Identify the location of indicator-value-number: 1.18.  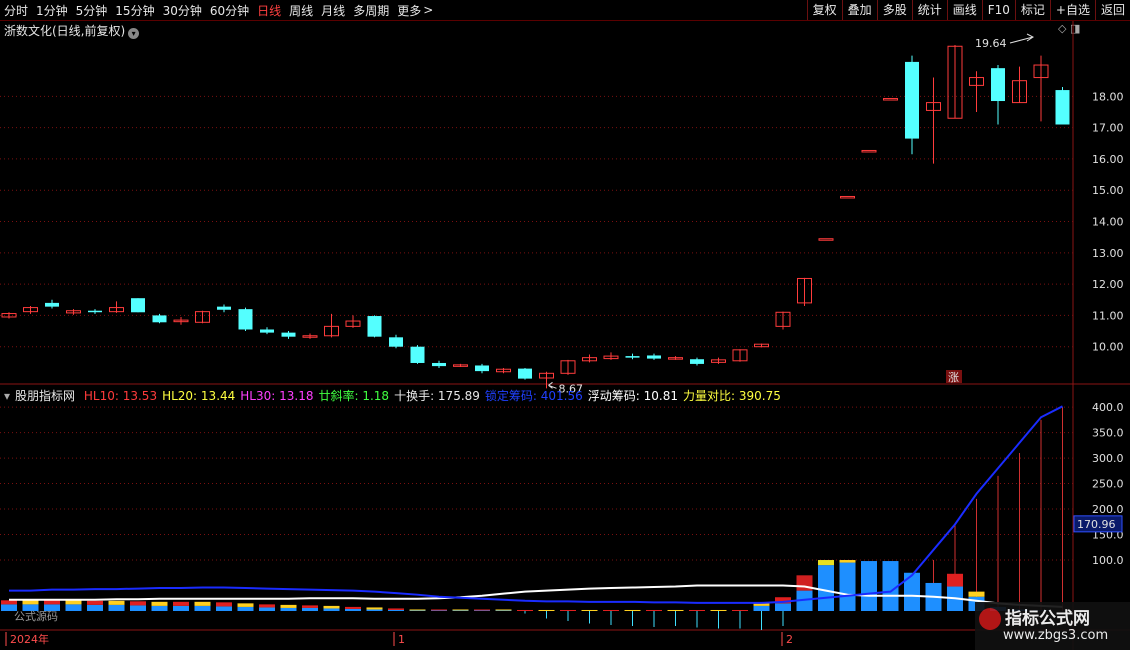
(376, 396).